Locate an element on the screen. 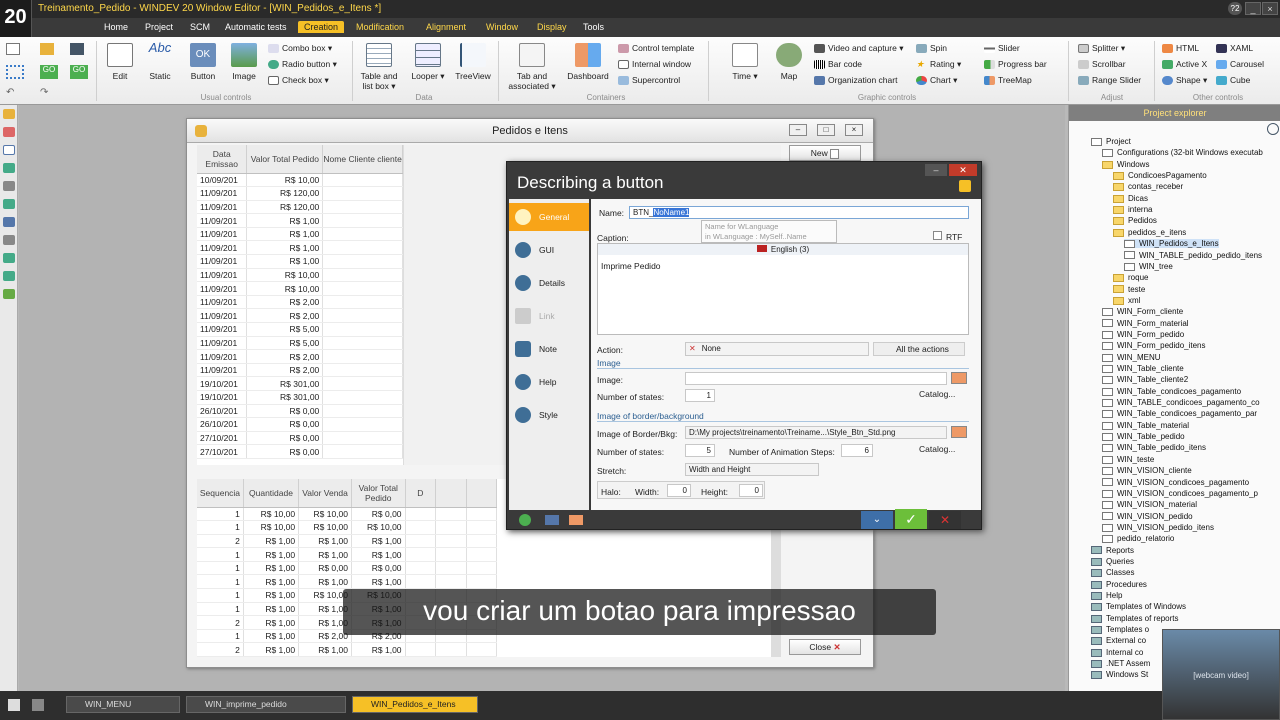  halo-height-input: 0 is located at coordinates (751, 490).